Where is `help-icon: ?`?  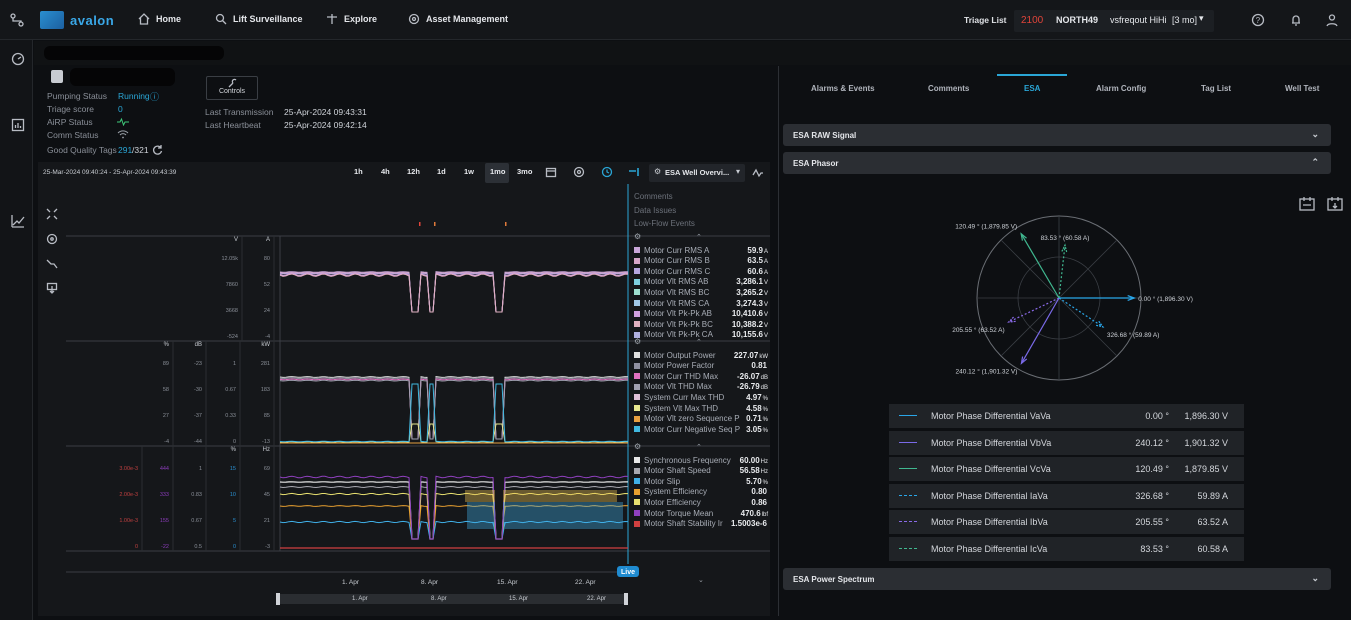 help-icon: ? is located at coordinates (1258, 20).